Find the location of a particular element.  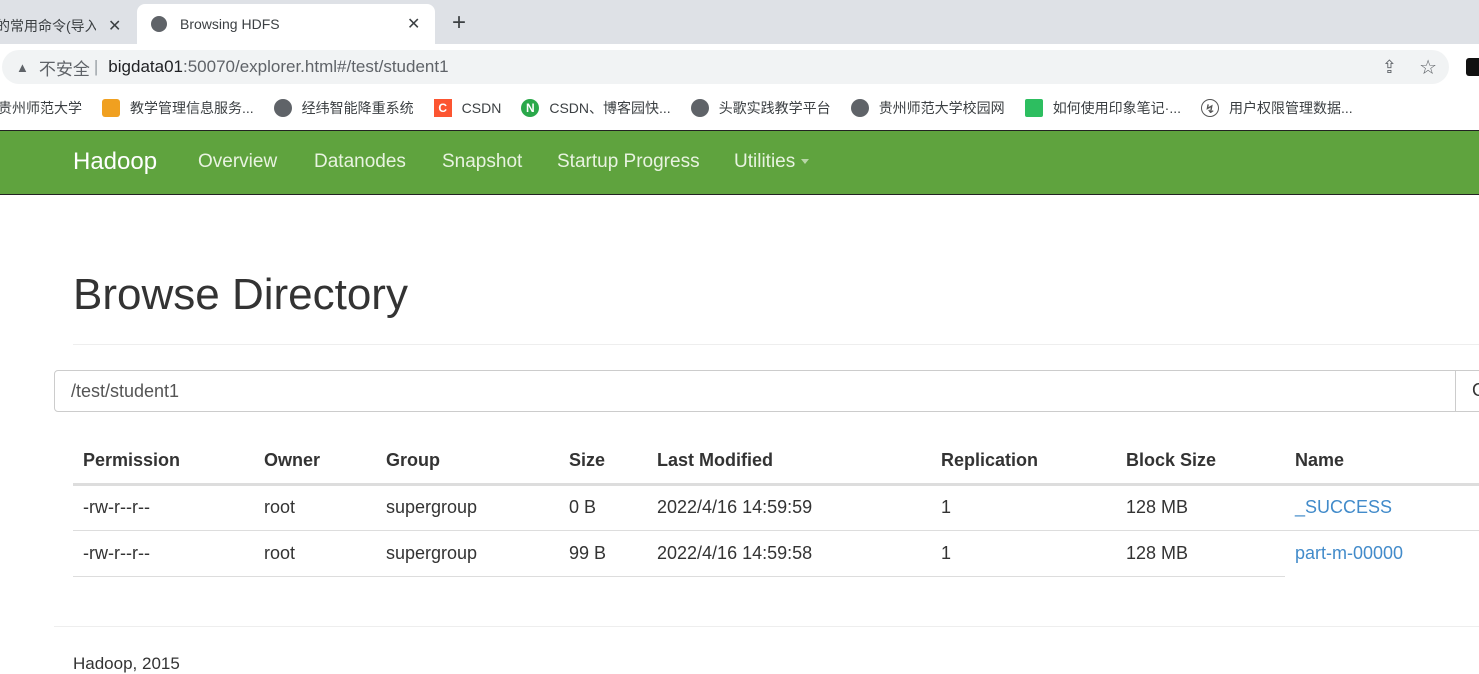

tab-title: 的常用命令(导入 is located at coordinates (48, 26).